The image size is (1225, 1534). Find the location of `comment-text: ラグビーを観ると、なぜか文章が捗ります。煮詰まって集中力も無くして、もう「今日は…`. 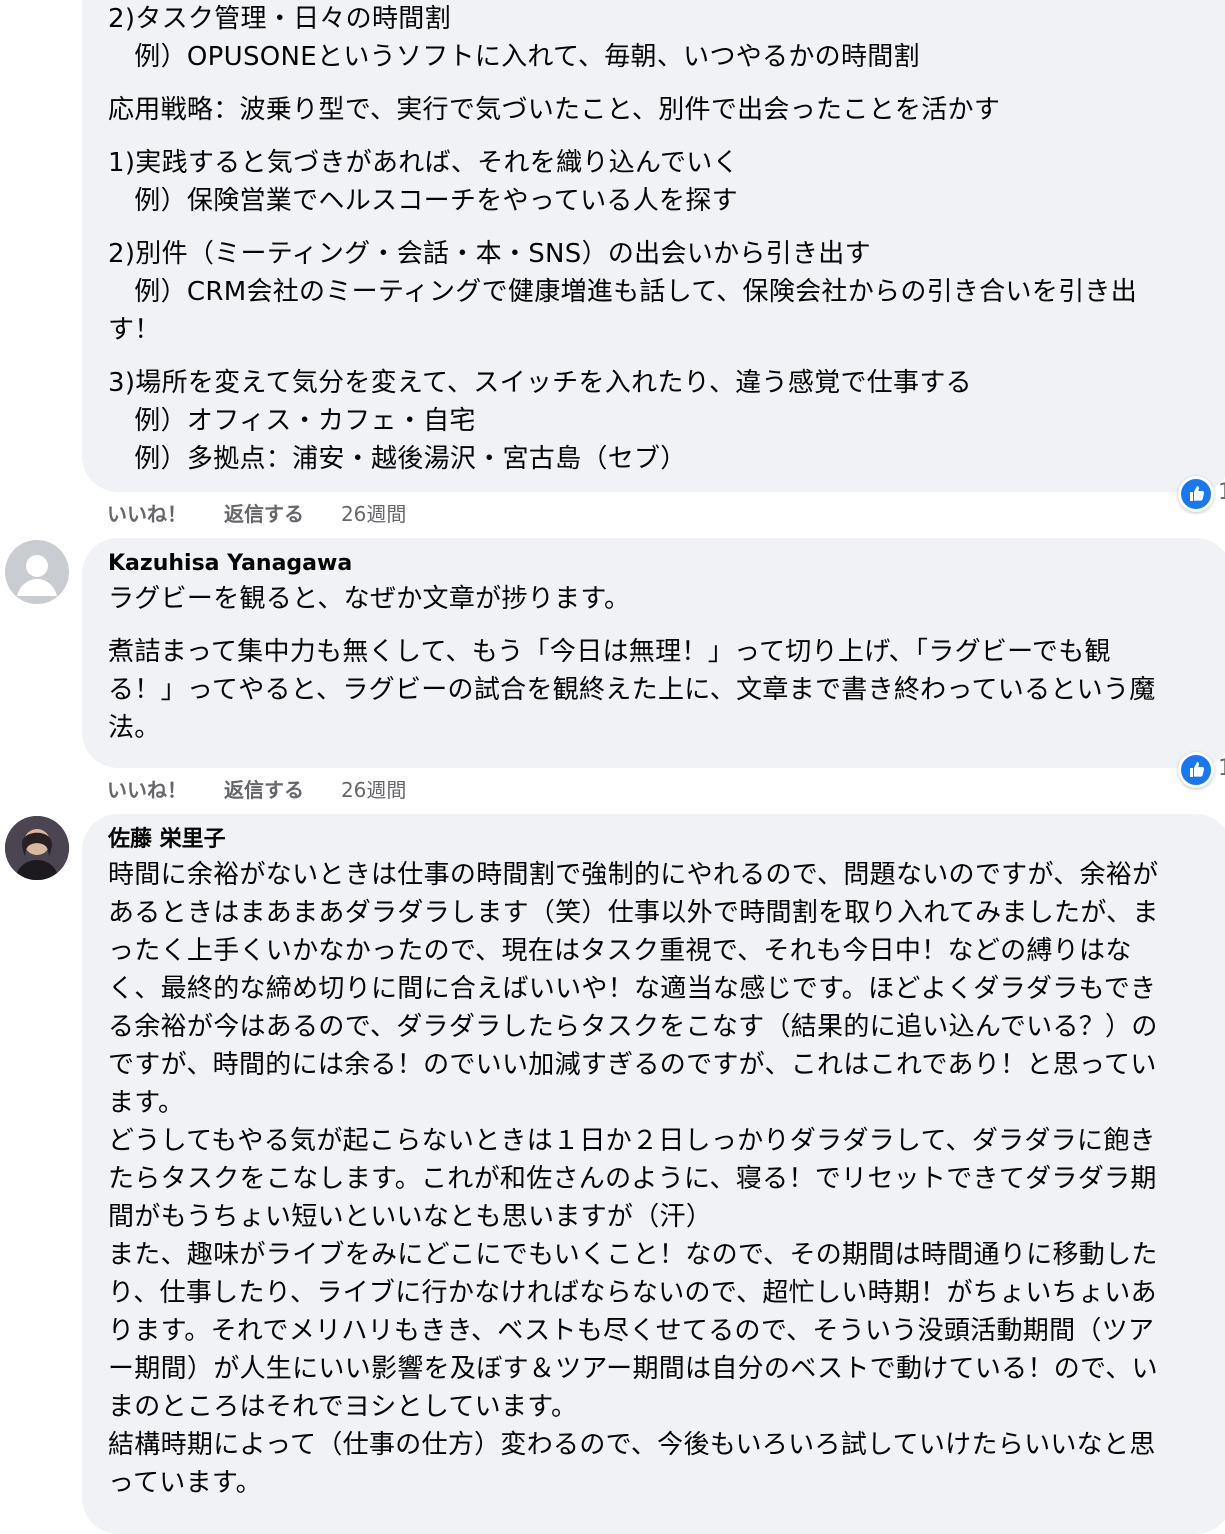

comment-text: ラグビーを観ると、なぜか文章が捗ります。煮詰まって集中力も無くして、もう「今日は… is located at coordinates (664, 663).